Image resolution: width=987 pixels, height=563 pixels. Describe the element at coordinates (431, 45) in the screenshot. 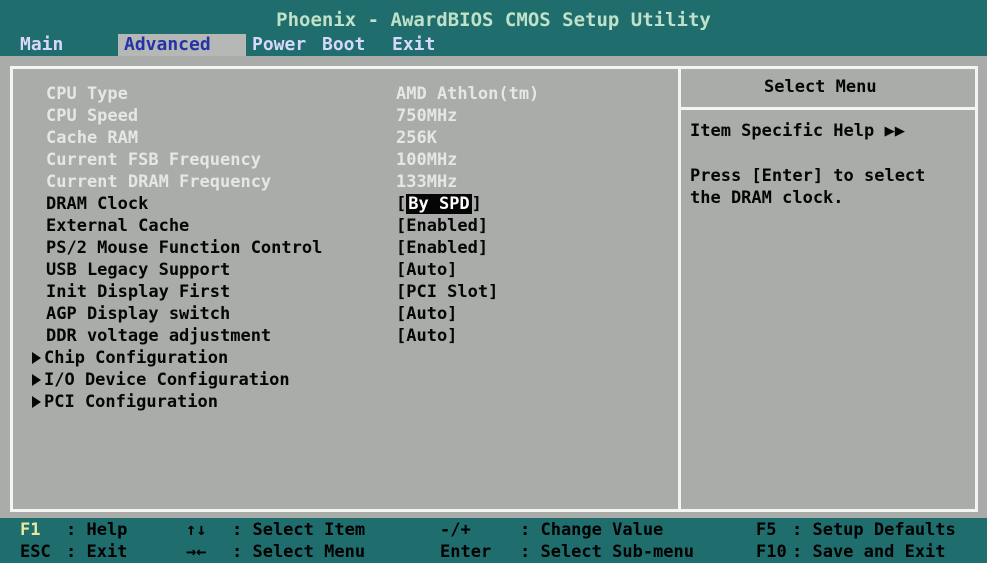

I see `menu-exit: Exit` at that location.